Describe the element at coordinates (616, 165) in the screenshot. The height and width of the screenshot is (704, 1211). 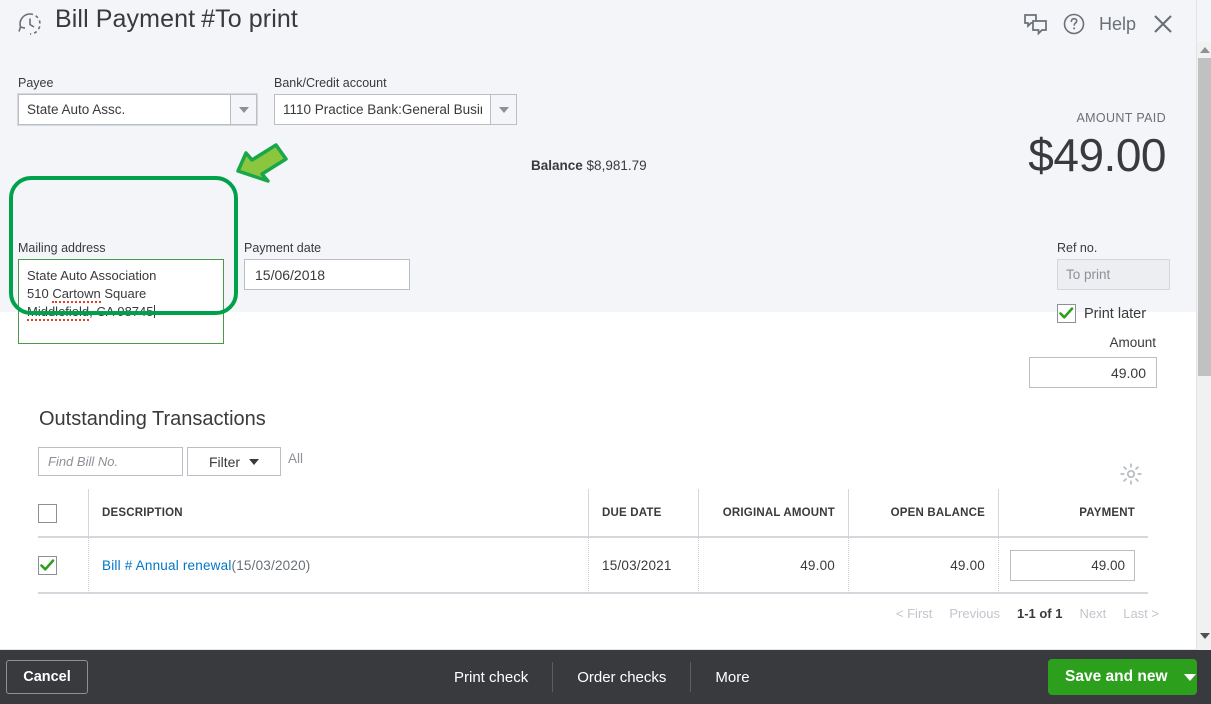
I see `balance-value: $8,981.79` at that location.